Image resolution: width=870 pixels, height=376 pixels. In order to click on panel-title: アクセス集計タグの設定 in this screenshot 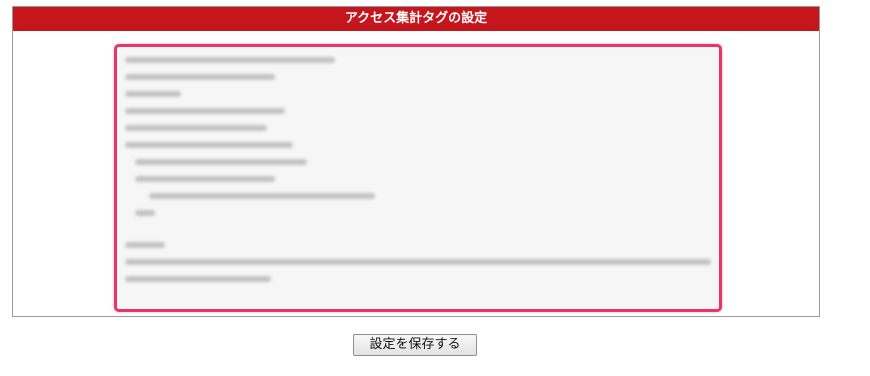, I will do `click(416, 19)`.